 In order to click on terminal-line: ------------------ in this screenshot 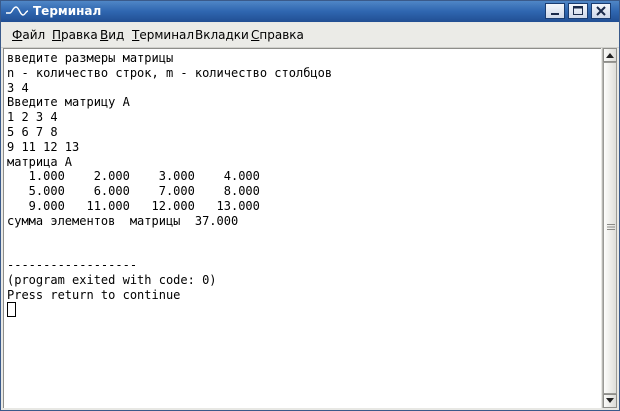, I will do `click(72, 265)`.